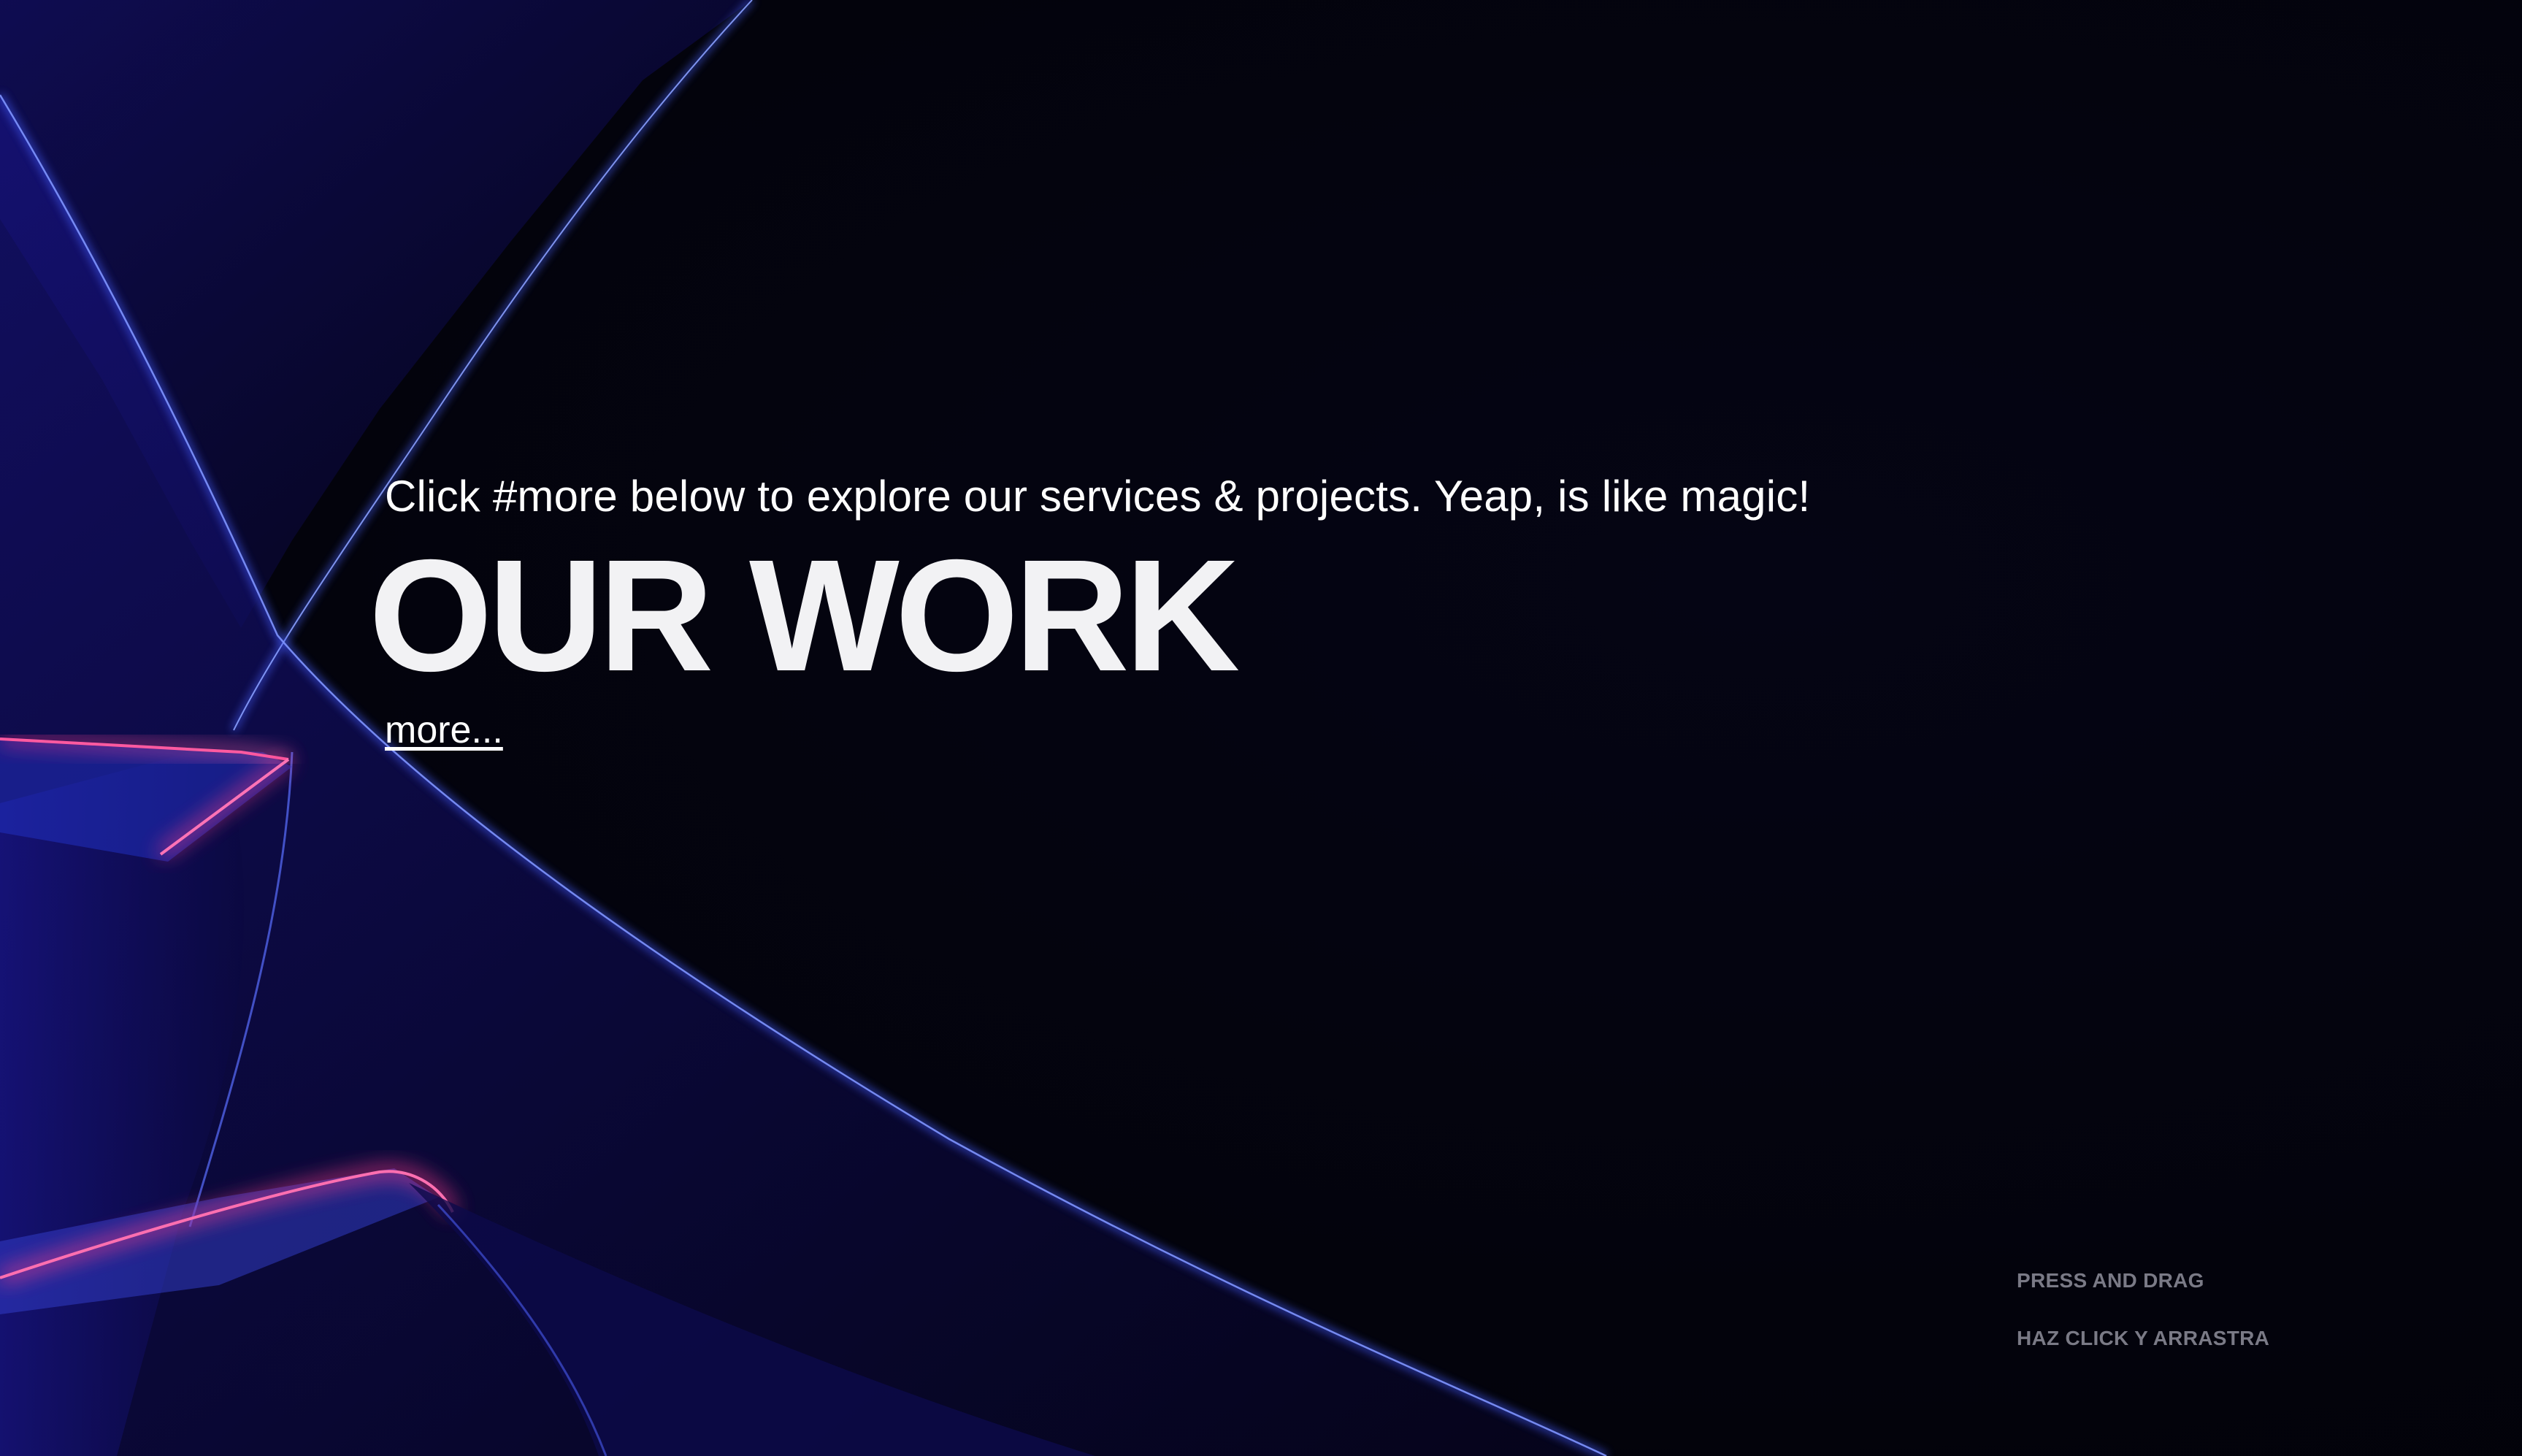 The image size is (2522, 1456). I want to click on press-and-drag-hint: PRESS AND DRAG, so click(2110, 1280).